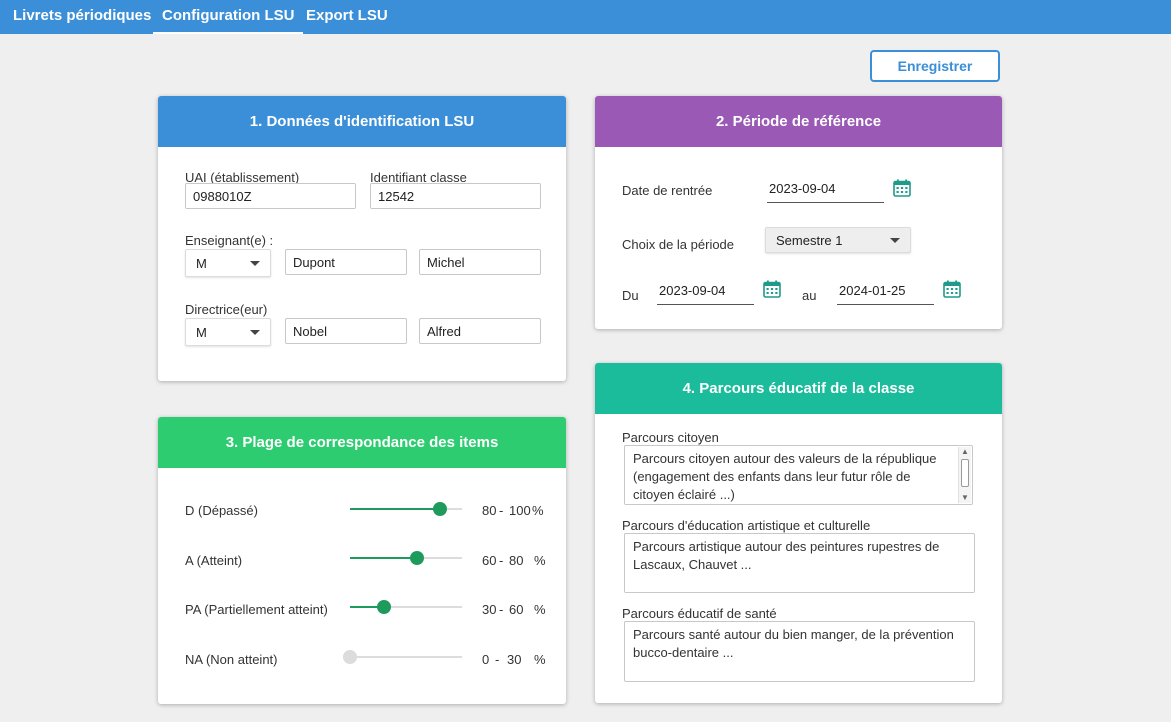 This screenshot has height=722, width=1171. Describe the element at coordinates (362, 442) in the screenshot. I see `ranges-card-title: 3. Plage de correspondance des items` at that location.